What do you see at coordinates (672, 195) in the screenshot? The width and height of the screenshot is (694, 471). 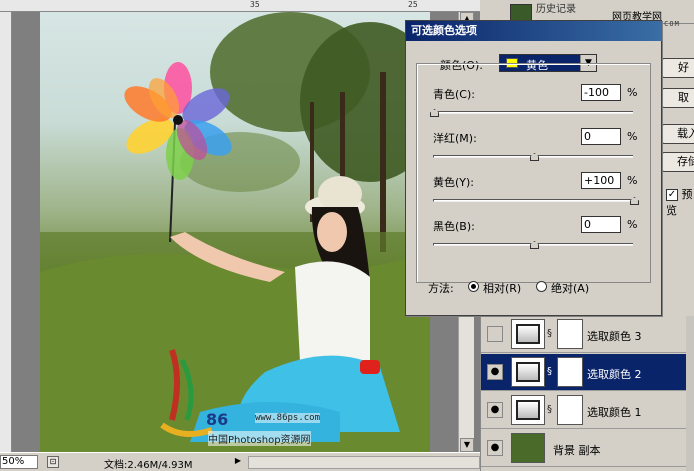 I see `preview-checkbox: ✓` at bounding box center [672, 195].